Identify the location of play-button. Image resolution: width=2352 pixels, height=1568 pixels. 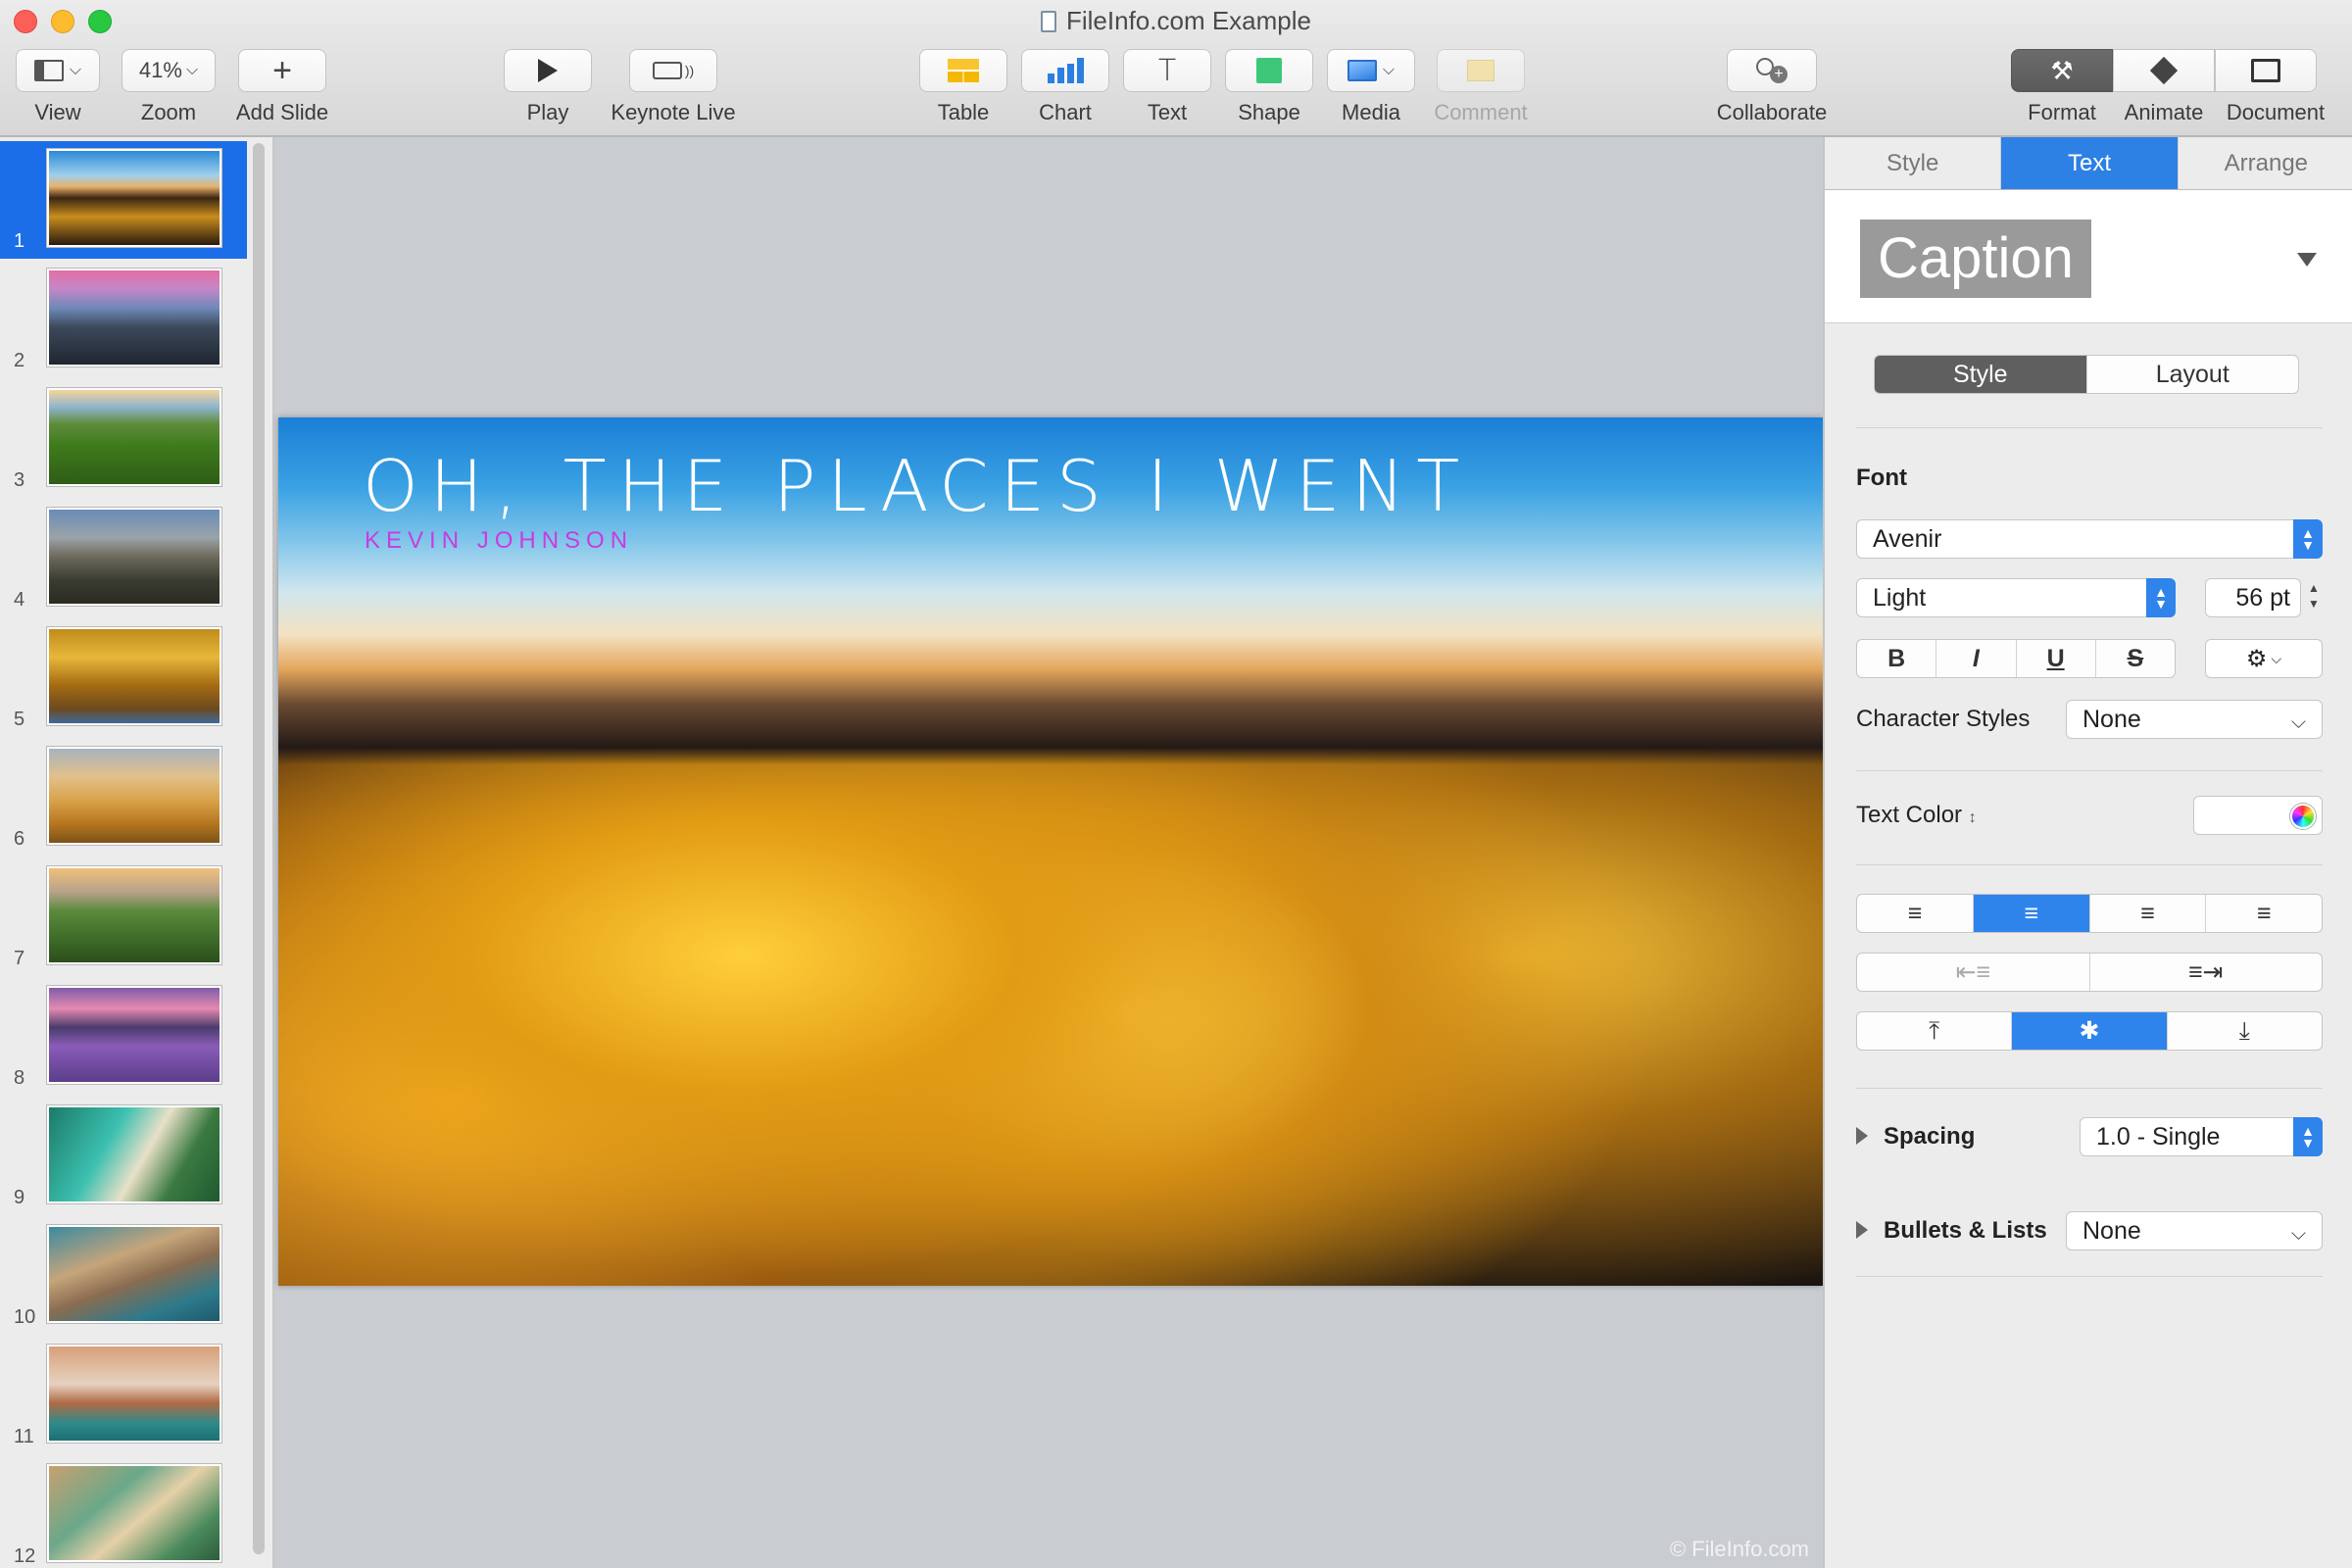
(548, 70).